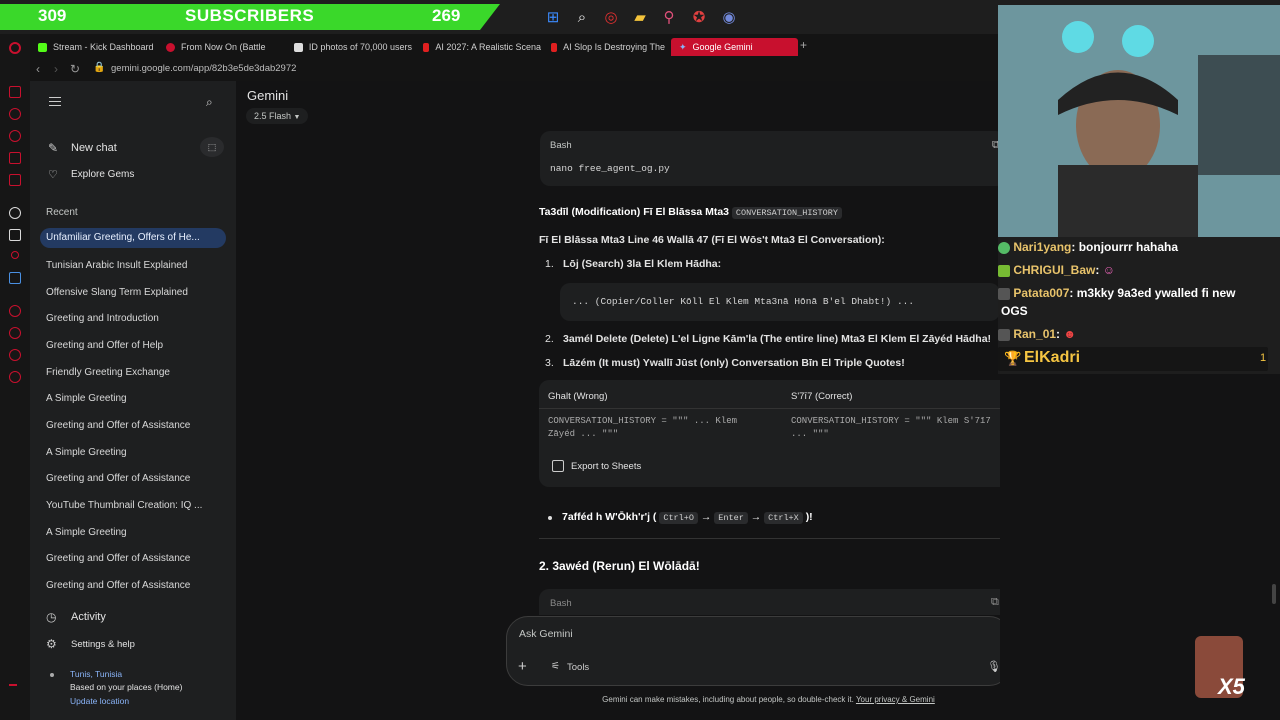 The height and width of the screenshot is (720, 1280). What do you see at coordinates (561, 603) in the screenshot?
I see `code-language: Bash` at bounding box center [561, 603].